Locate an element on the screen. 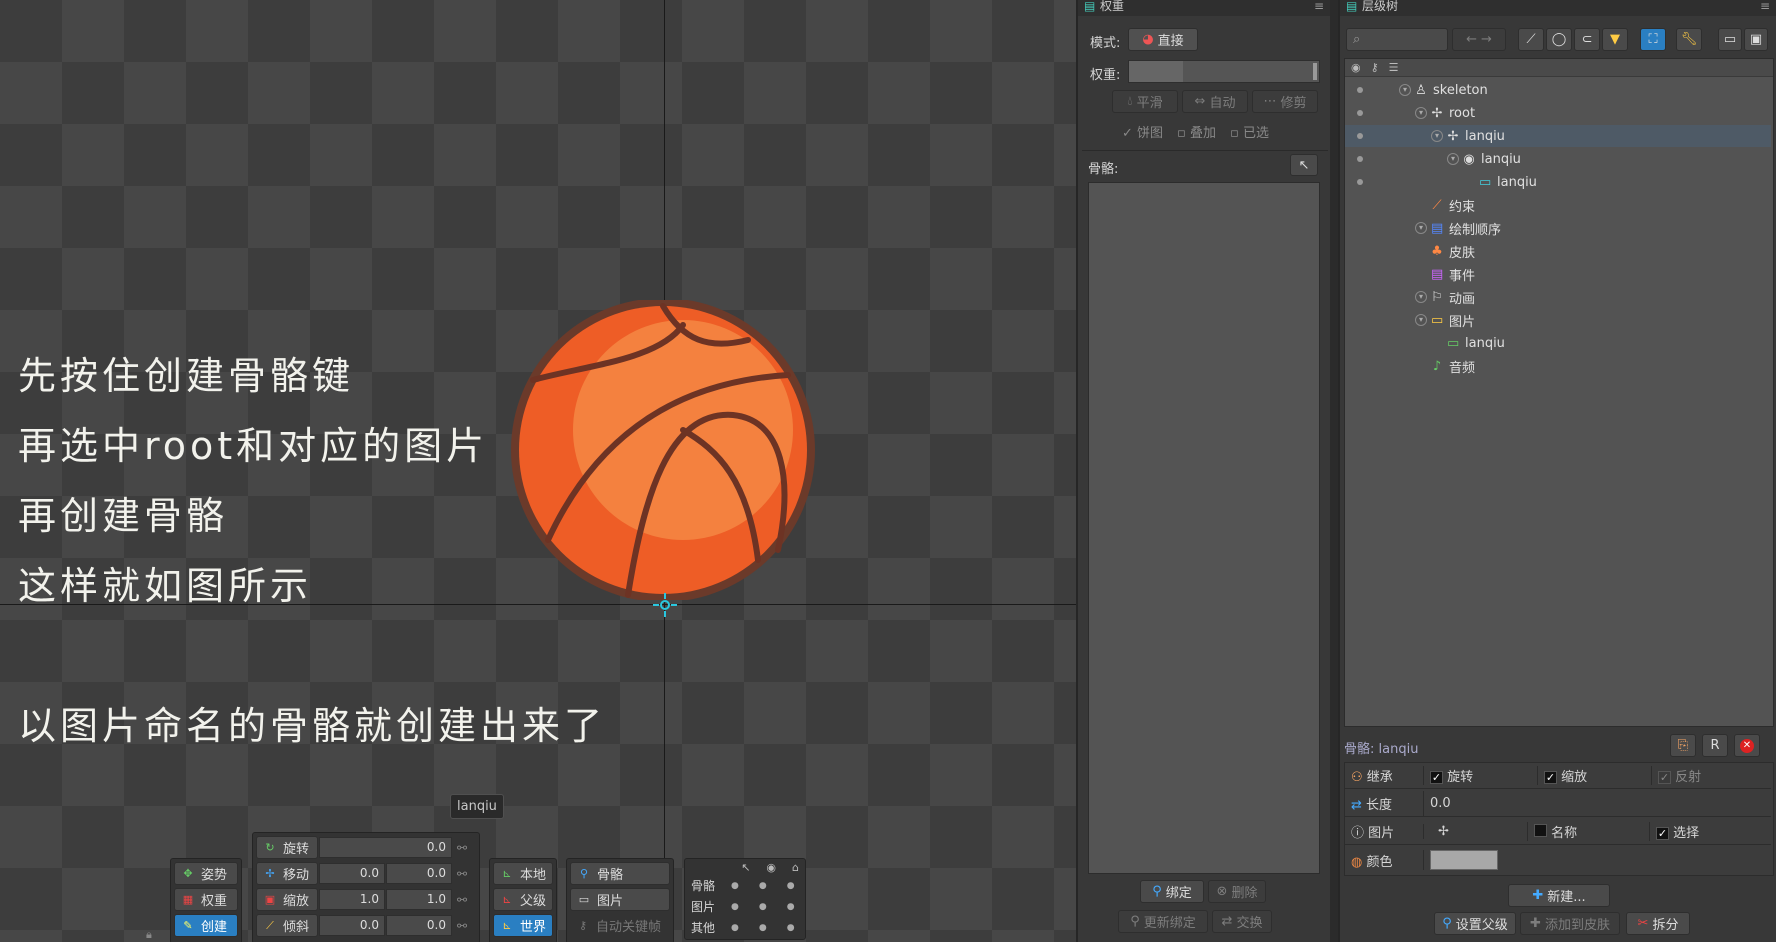  eye-icon: ◉ is located at coordinates (1356, 67).